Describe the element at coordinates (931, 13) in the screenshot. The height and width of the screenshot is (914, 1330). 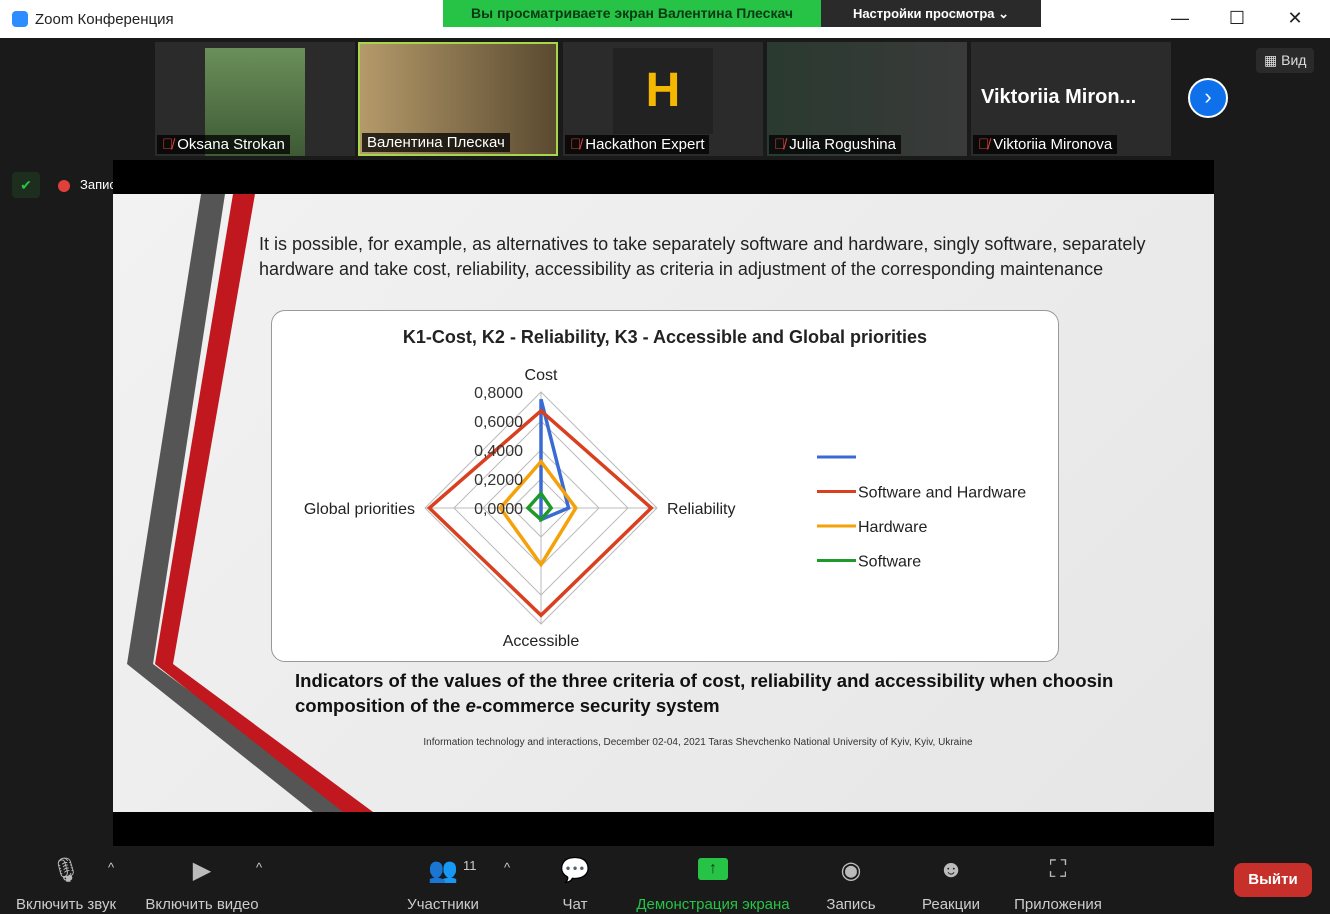
I see `view-settings-button: Настройки просмотра ⌄` at that location.